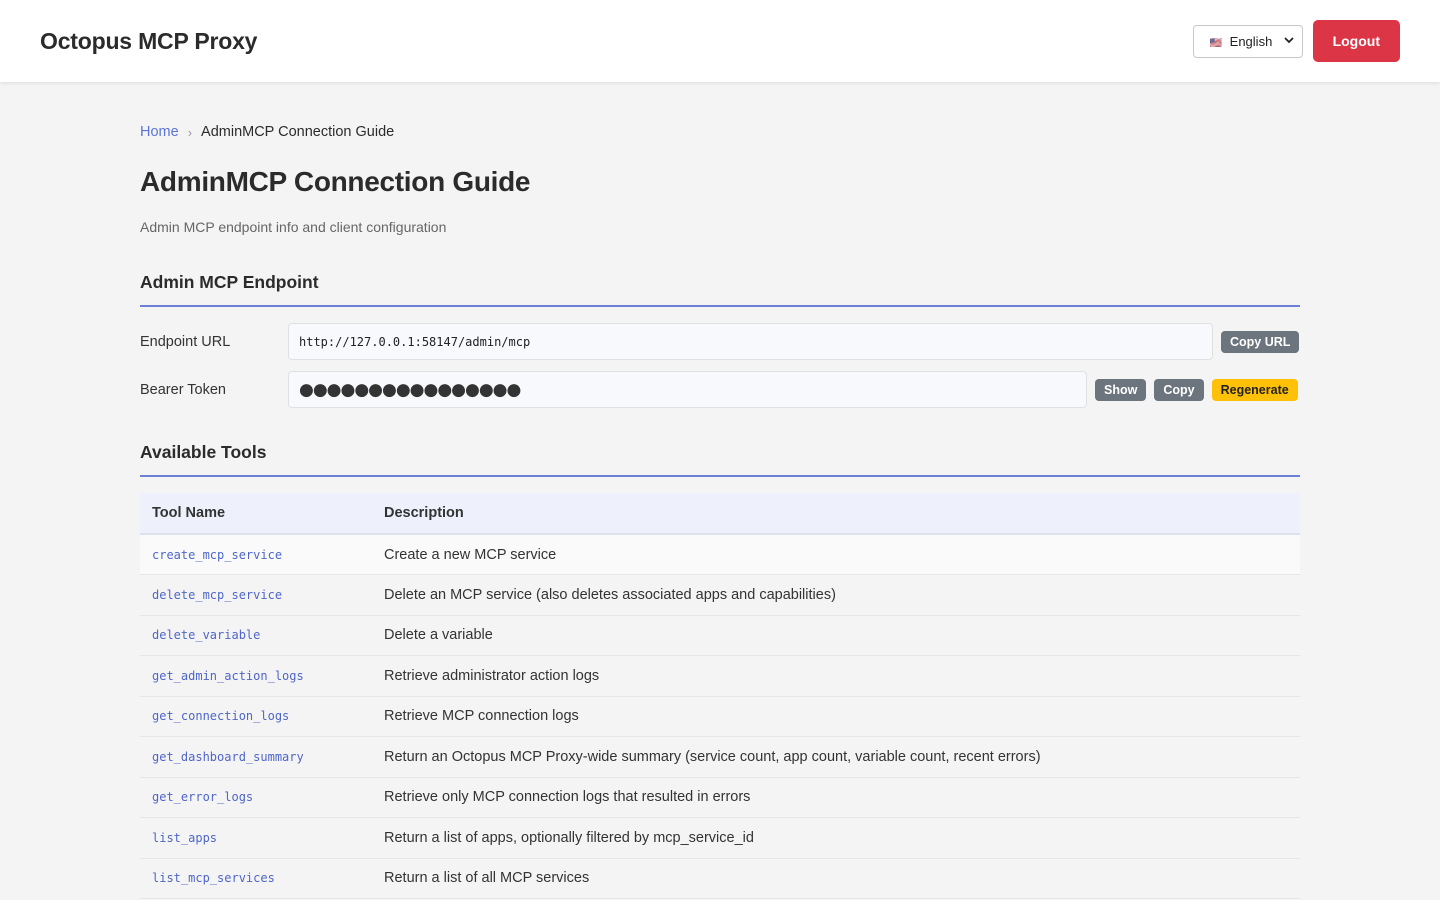  Describe the element at coordinates (159, 132) in the screenshot. I see `breadcrumb-home-link: Home` at that location.